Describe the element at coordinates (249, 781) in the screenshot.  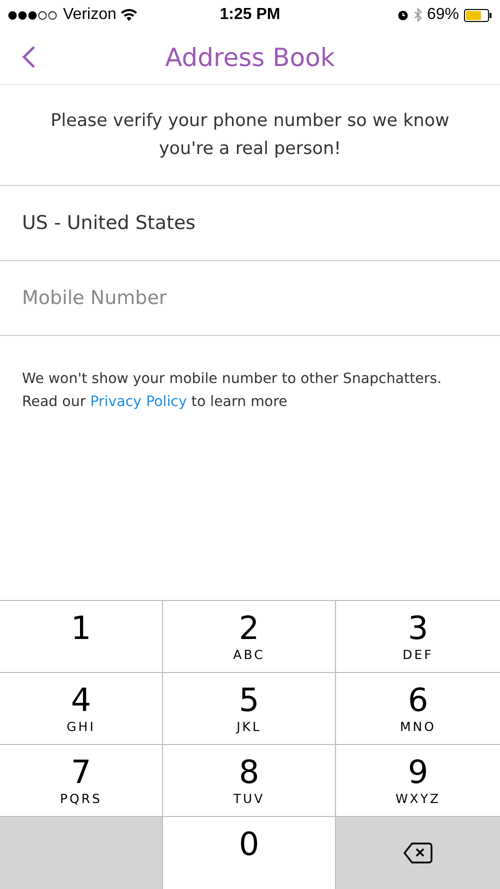
I see `keypad-key: 8 TUV` at that location.